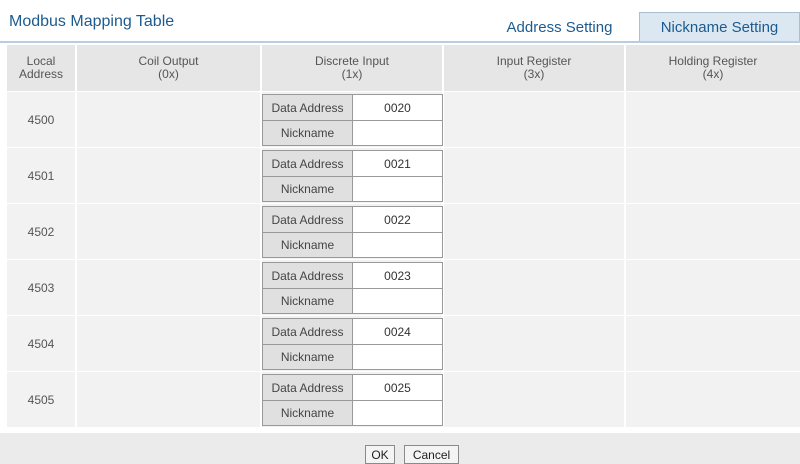  I want to click on column-header-input-register: Input Register (3x), so click(535, 68).